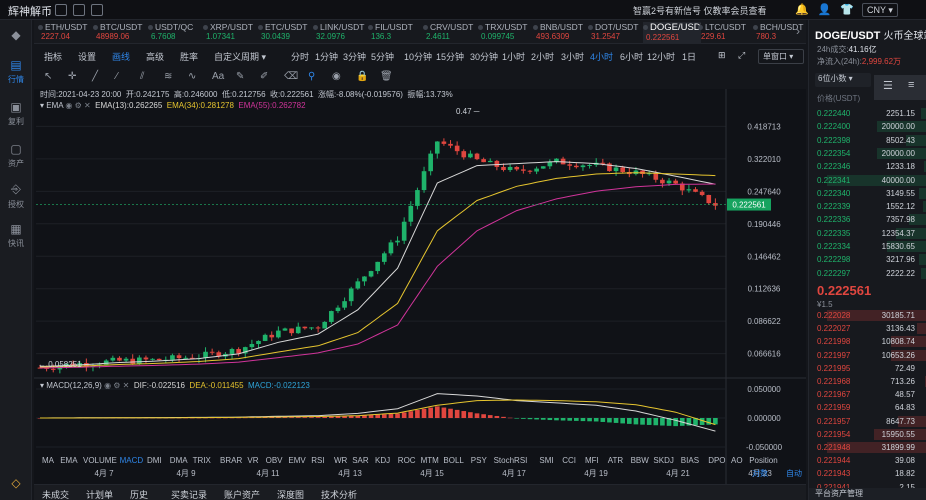 The image size is (926, 500). Describe the element at coordinates (16, 155) in the screenshot. I see `sidebar-item-assets: ▢ 资产` at that location.